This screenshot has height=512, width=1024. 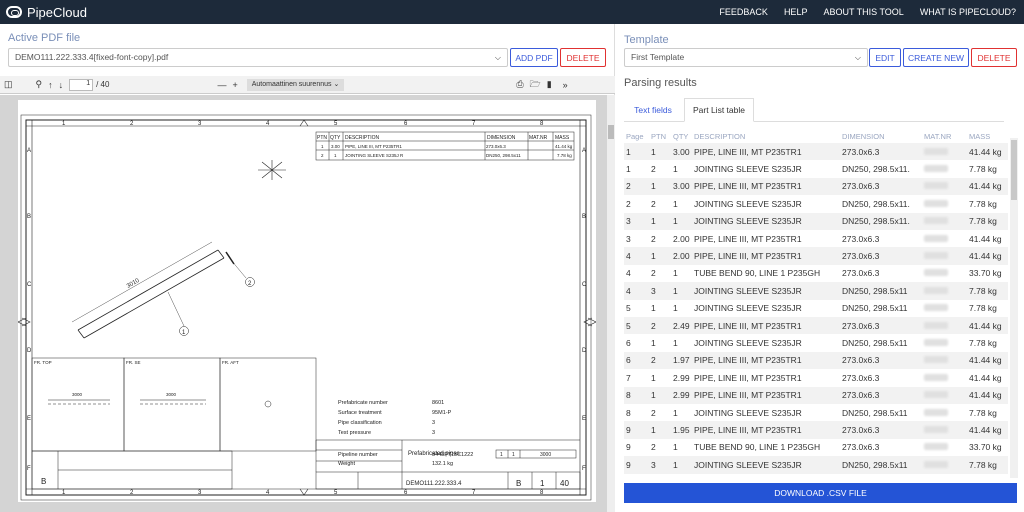 I want to click on col-header-description: DESCRIPTION, so click(x=720, y=137).